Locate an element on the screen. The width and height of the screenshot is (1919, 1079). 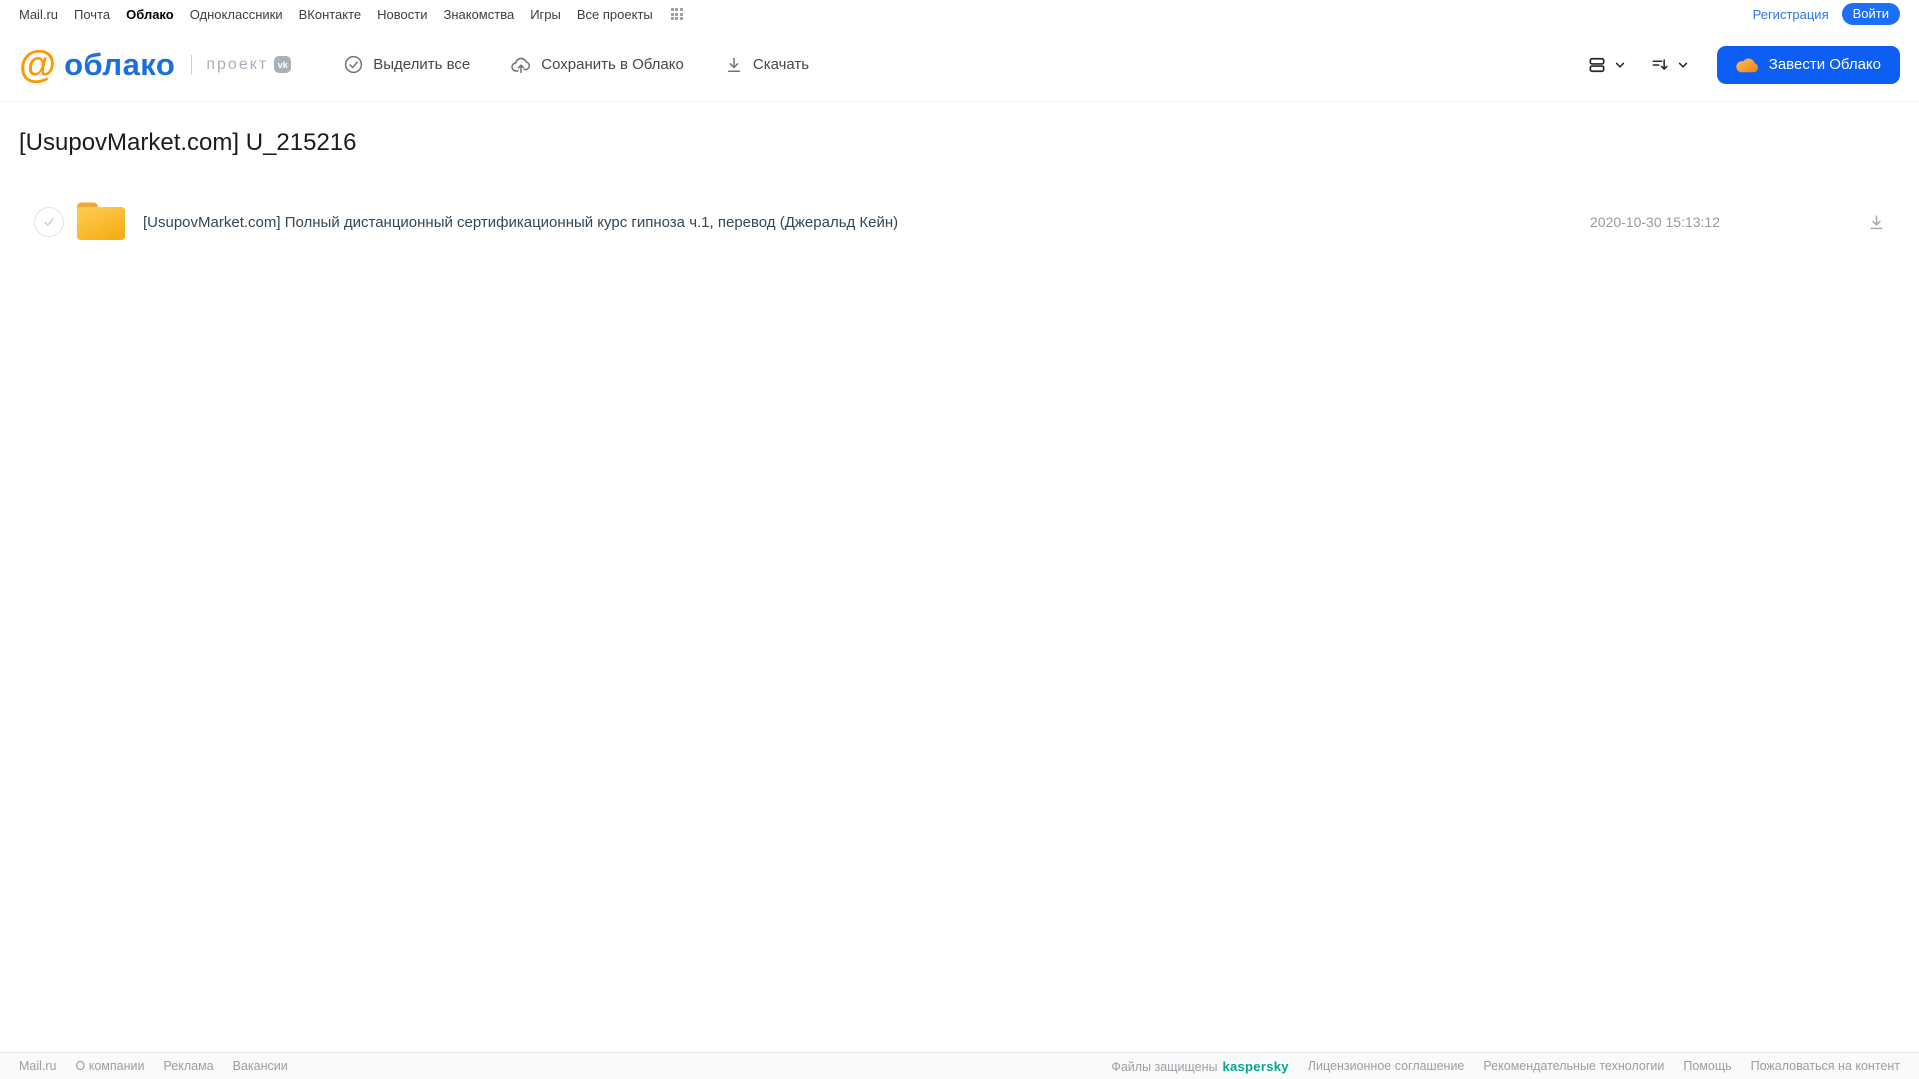
download-button: Скачать is located at coordinates (766, 65).